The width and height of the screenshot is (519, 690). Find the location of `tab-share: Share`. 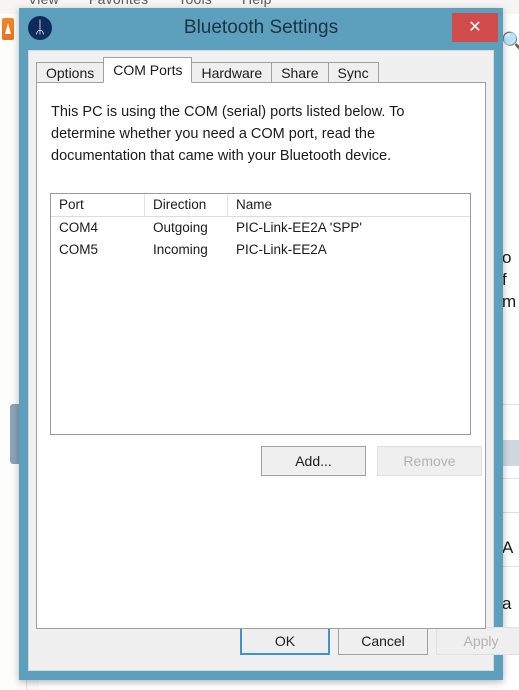

tab-share: Share is located at coordinates (300, 72).